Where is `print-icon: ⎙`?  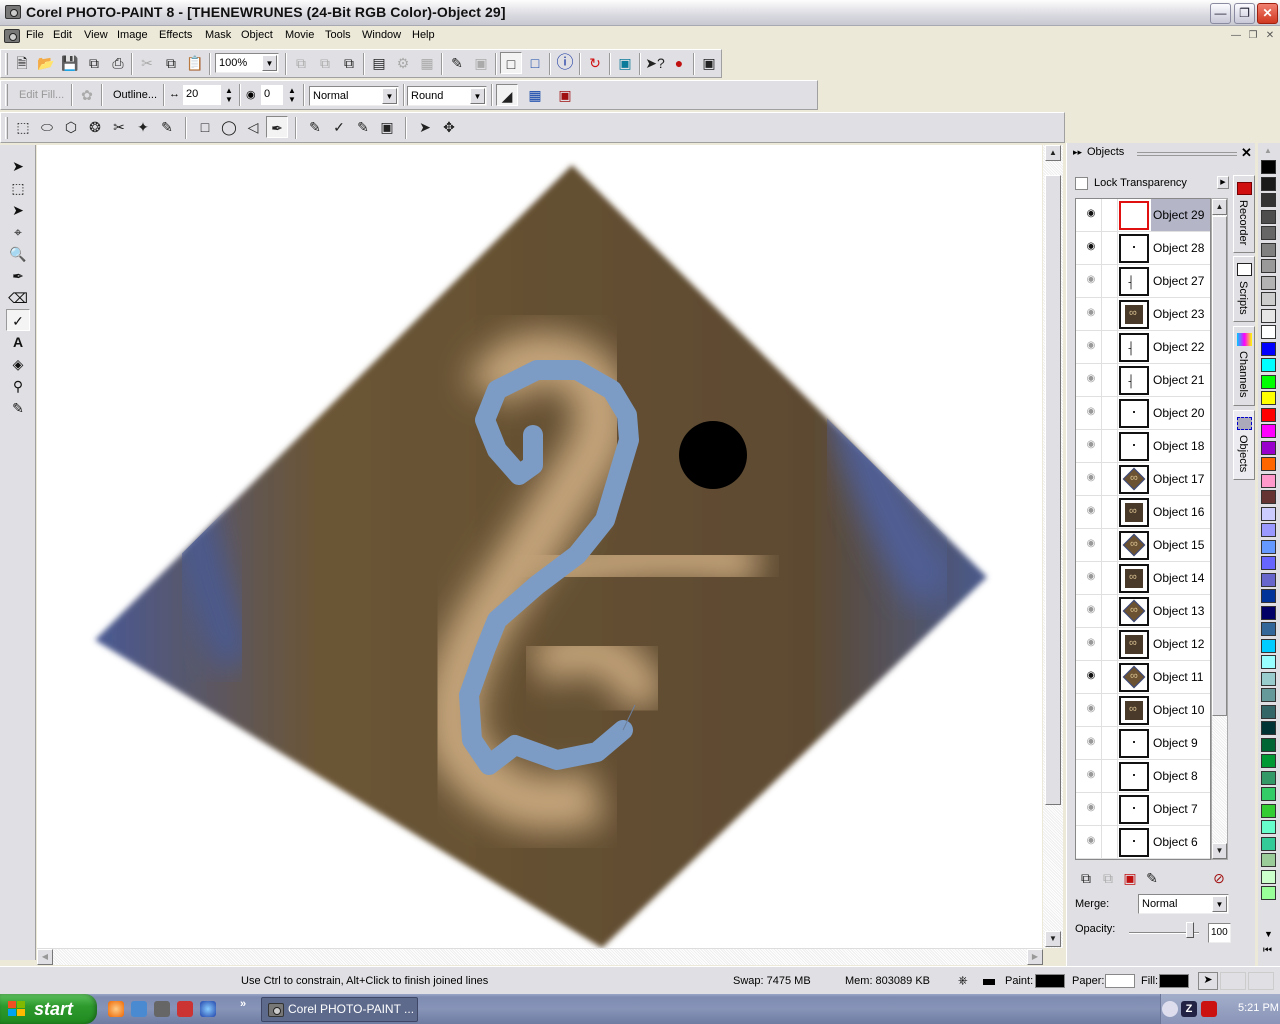 print-icon: ⎙ is located at coordinates (118, 63).